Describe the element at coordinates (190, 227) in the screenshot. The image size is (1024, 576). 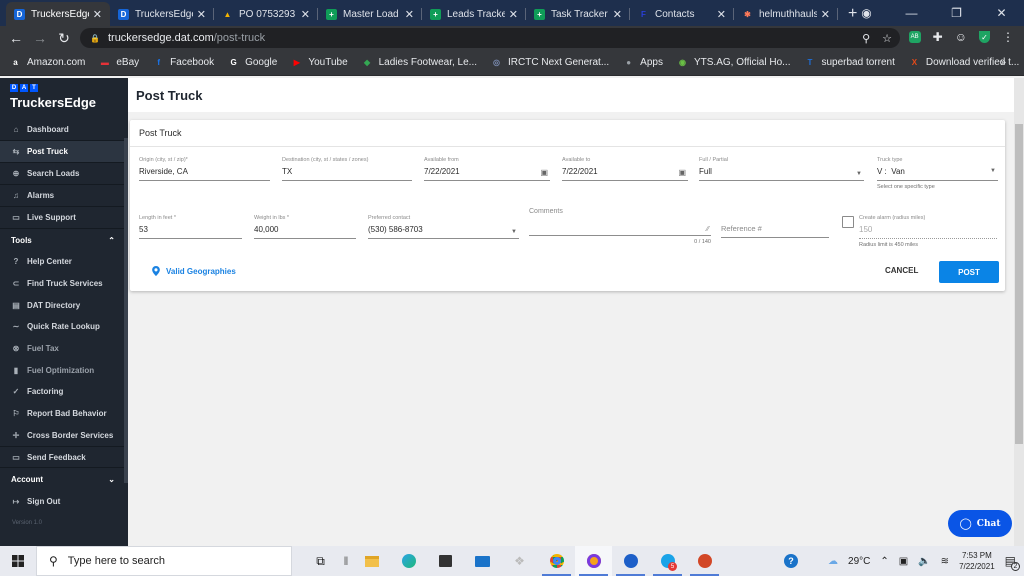
I see `length-field: Length in feet * 53` at that location.